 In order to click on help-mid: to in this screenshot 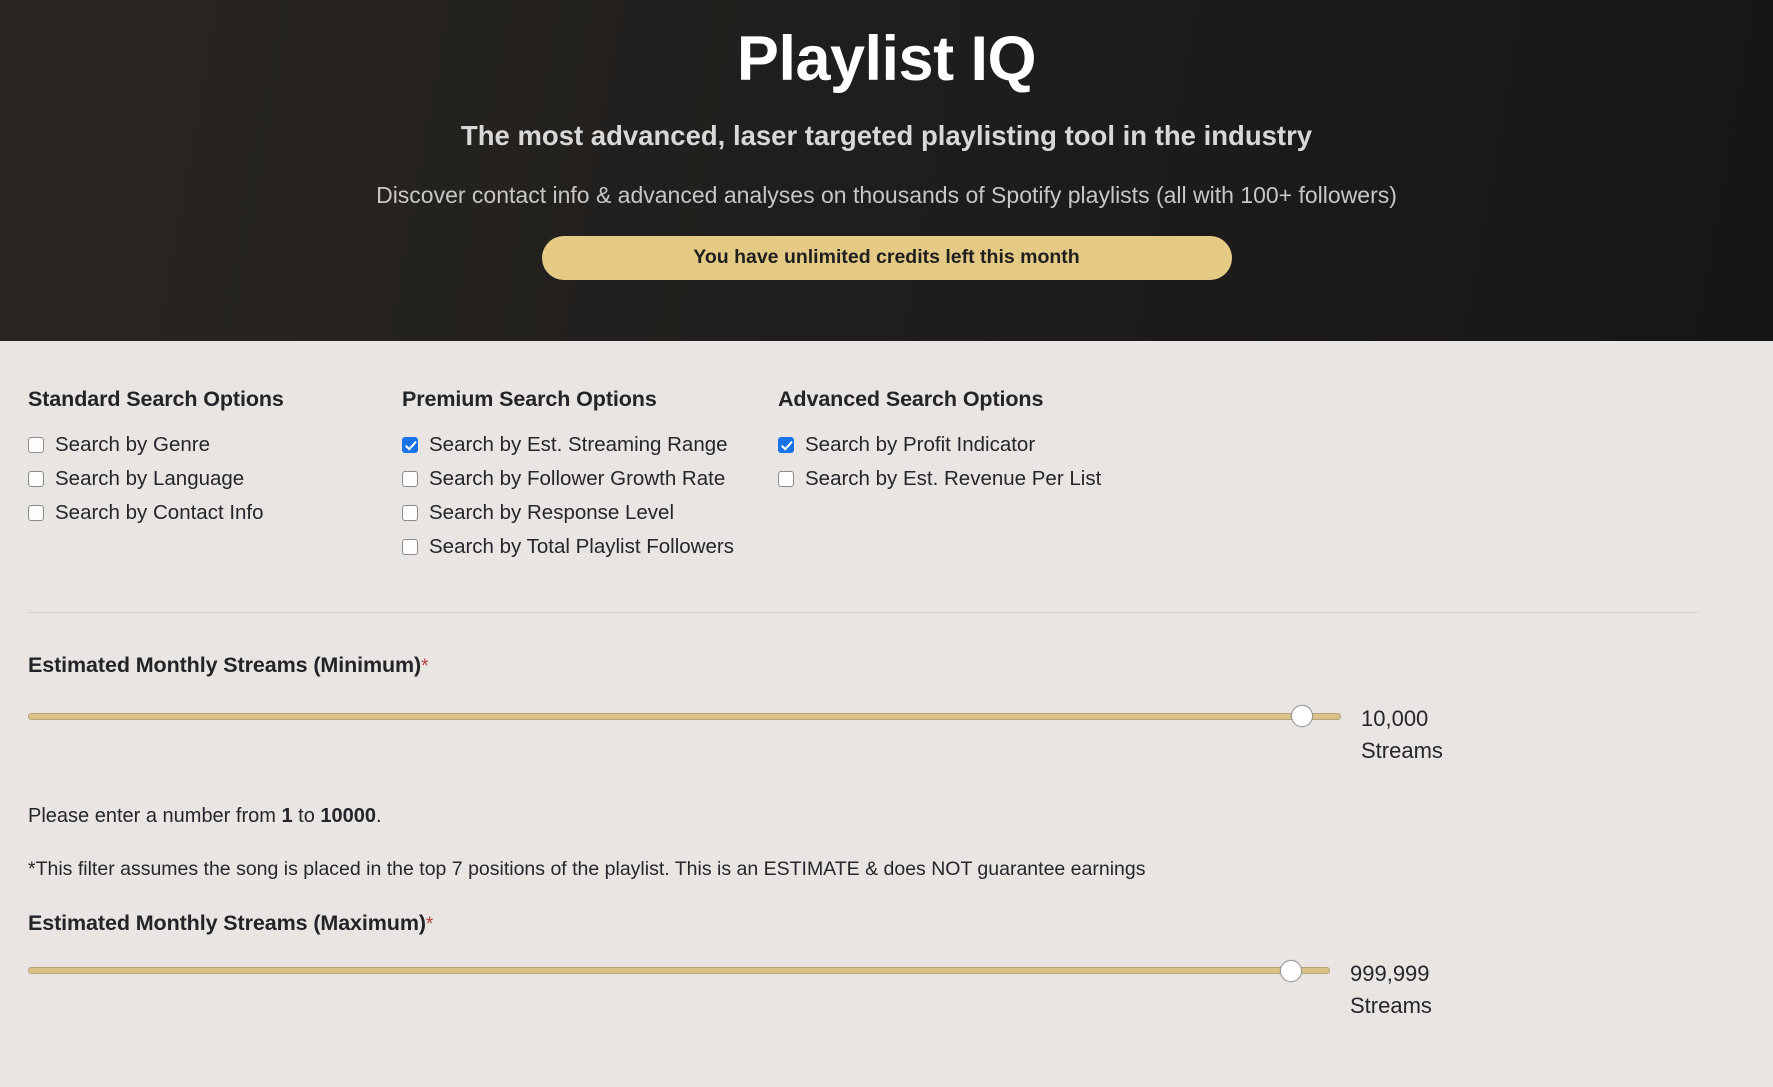, I will do `click(306, 815)`.